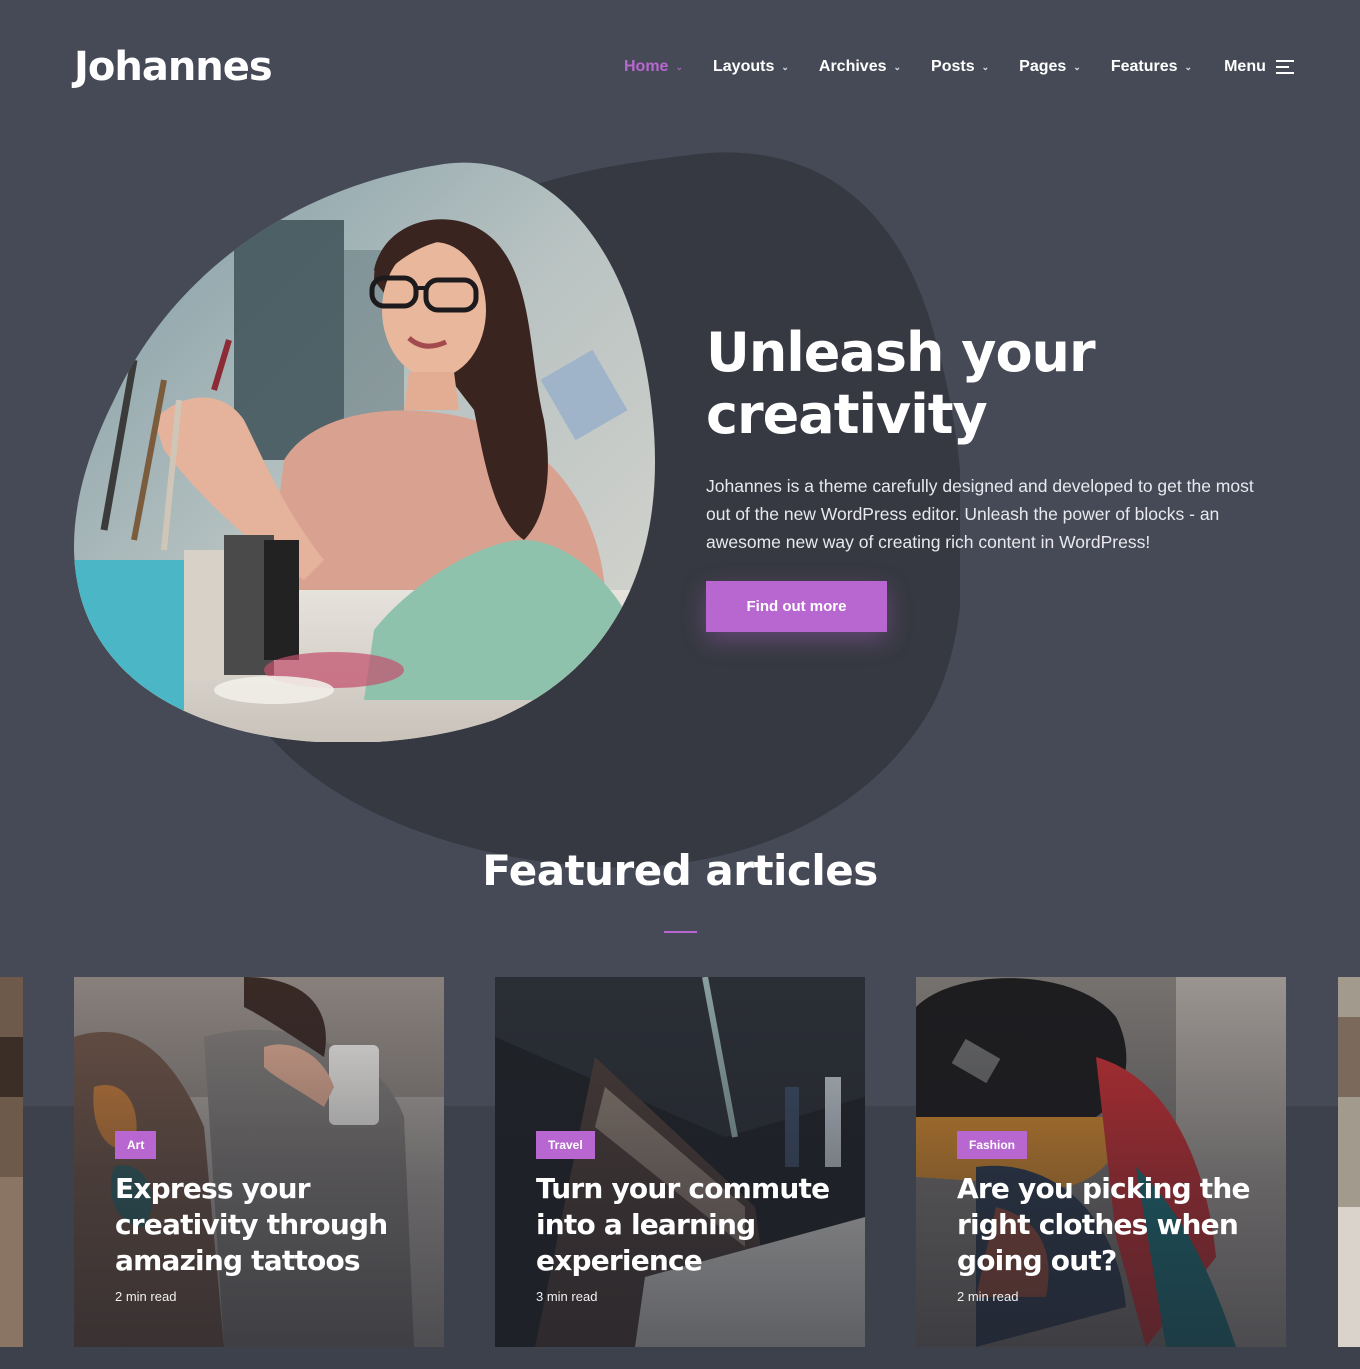  I want to click on hero-title: Unleash your creativity, so click(901, 383).